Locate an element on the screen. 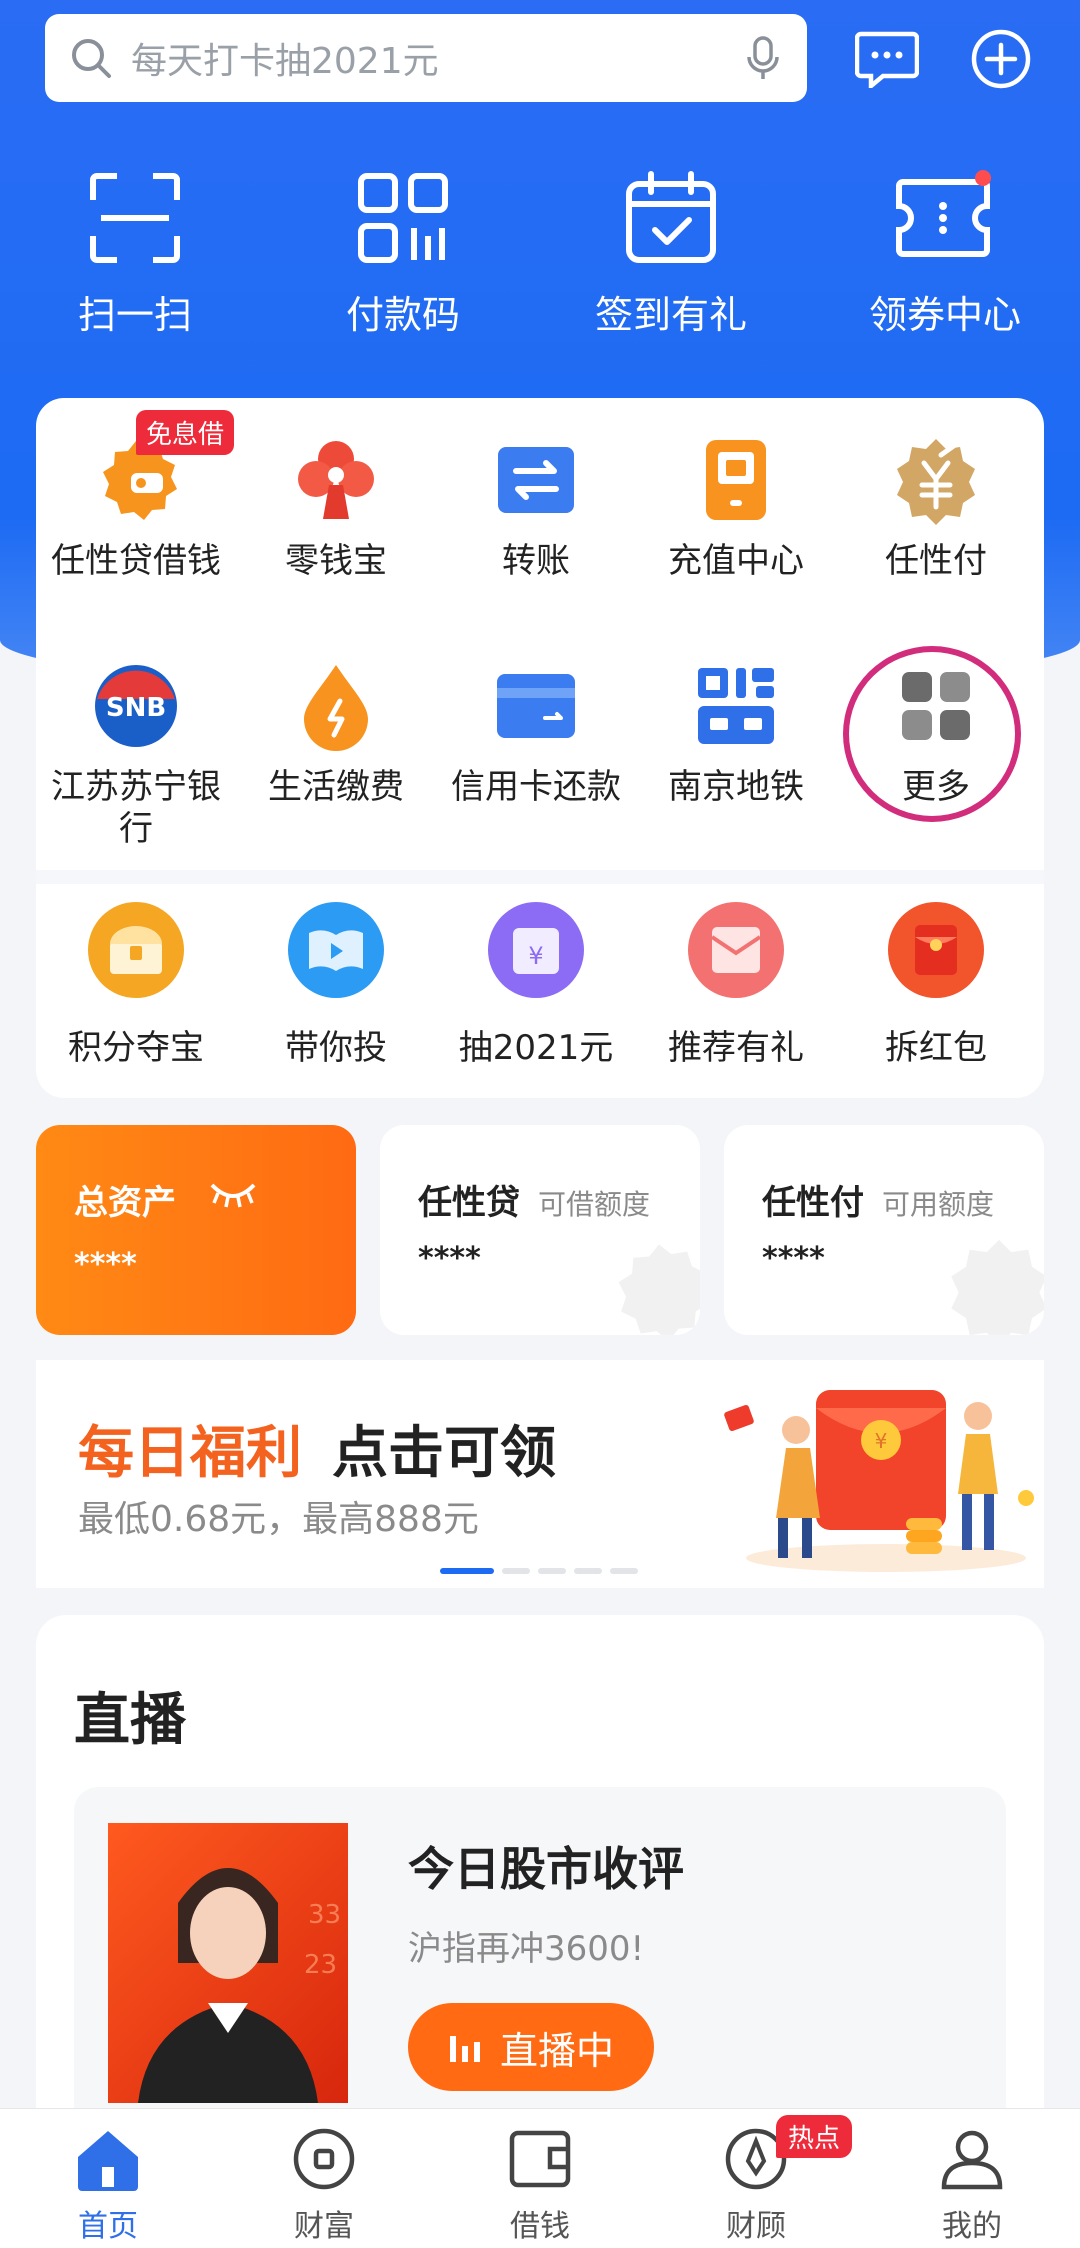 The width and height of the screenshot is (1080, 2248). microphone-icon is located at coordinates (763, 58).